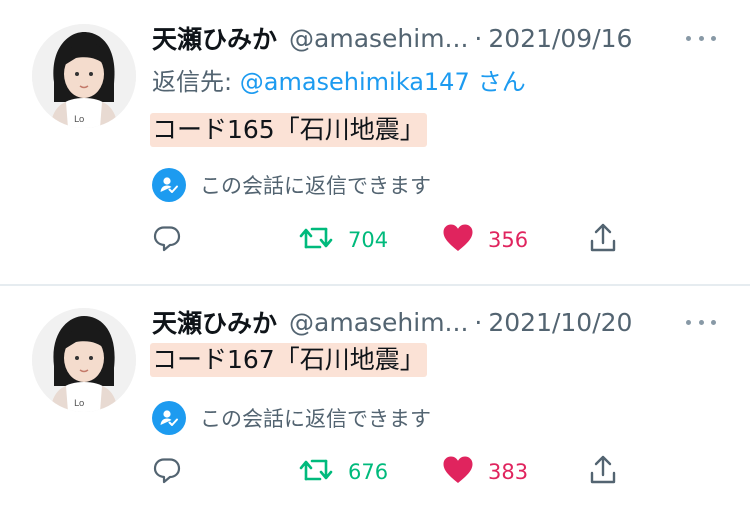  I want to click on reply-to-prefix: 返信先:, so click(192, 82).